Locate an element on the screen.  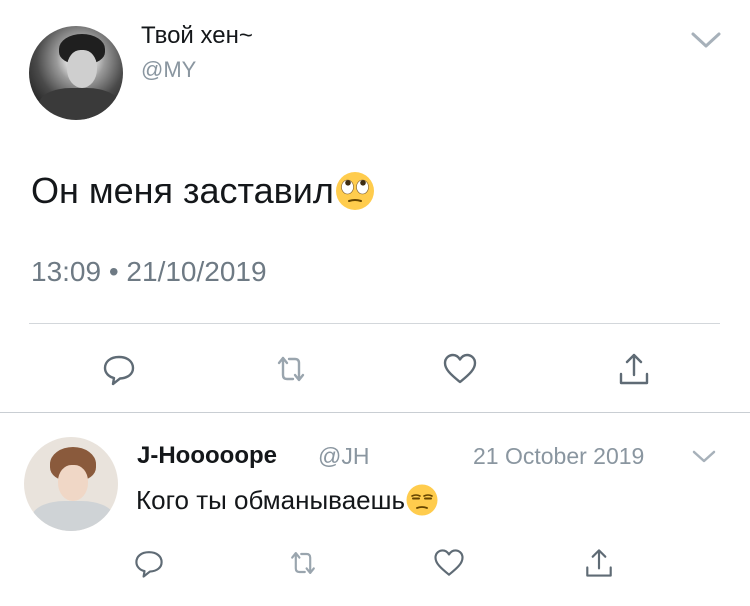
reply-text-content: Кого ты обманываешь is located at coordinates (271, 499).